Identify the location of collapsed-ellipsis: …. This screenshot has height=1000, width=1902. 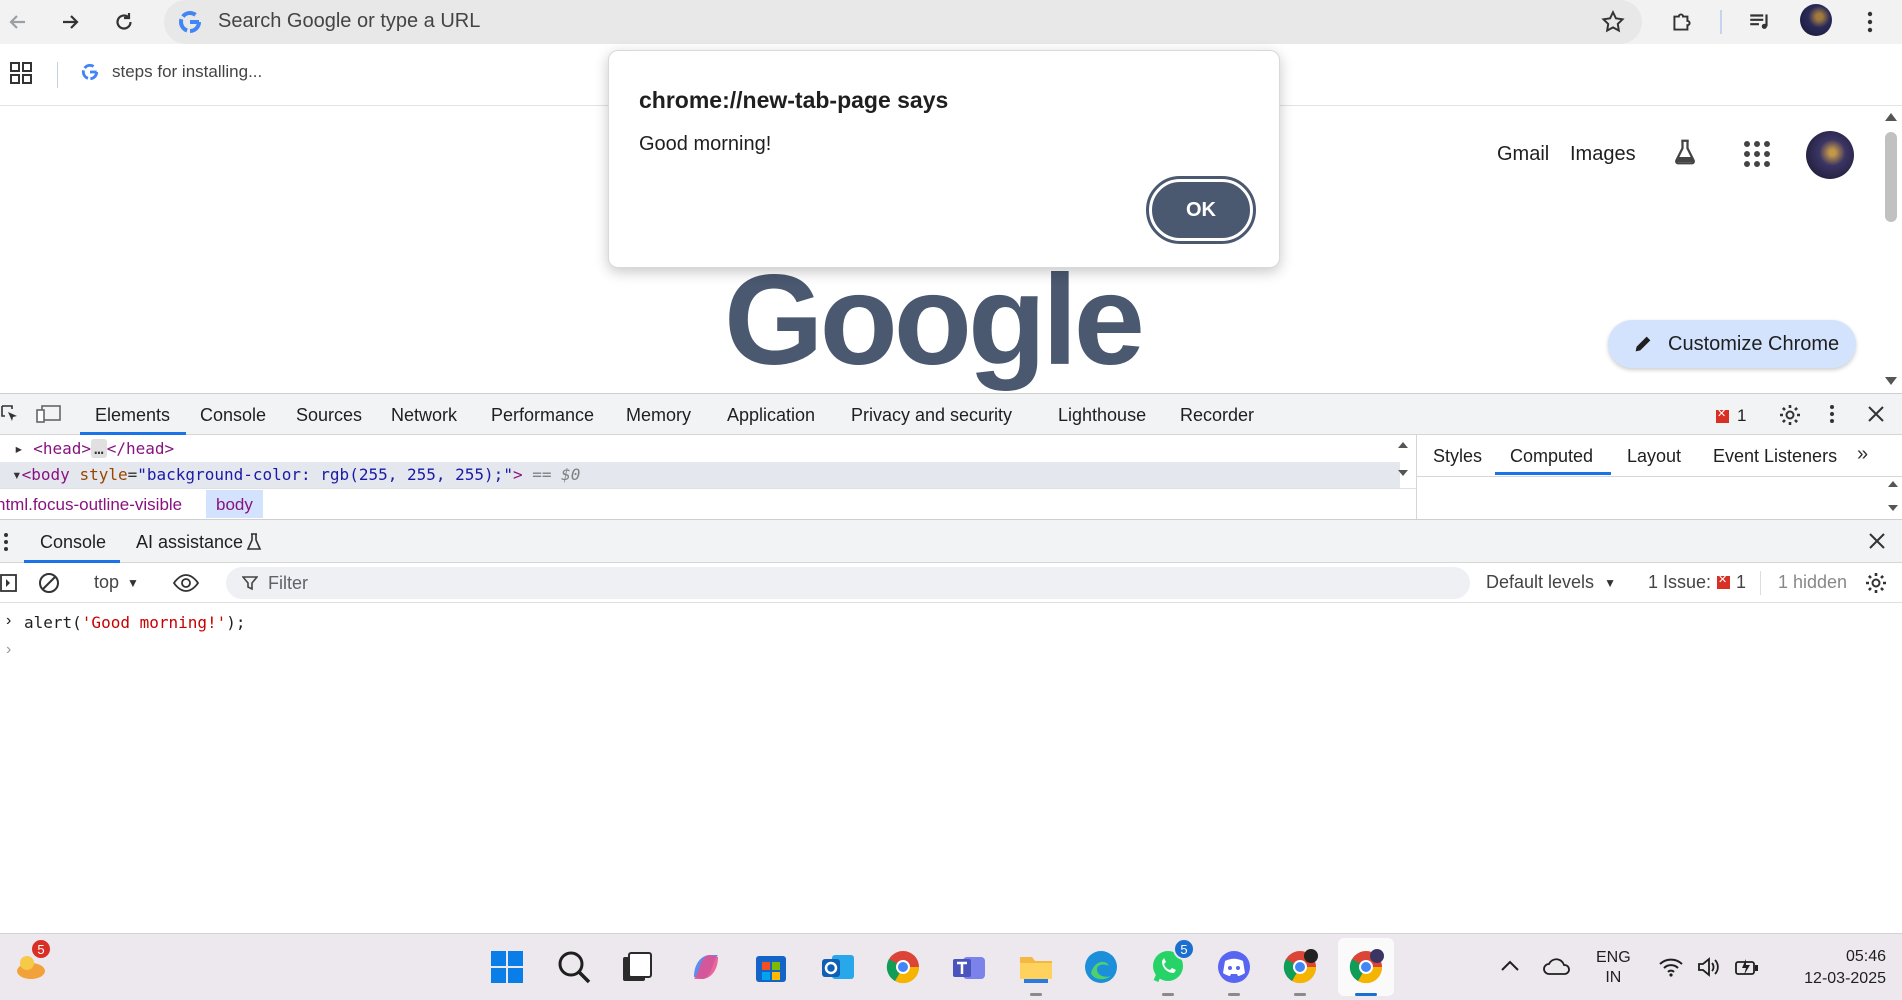
(99, 448).